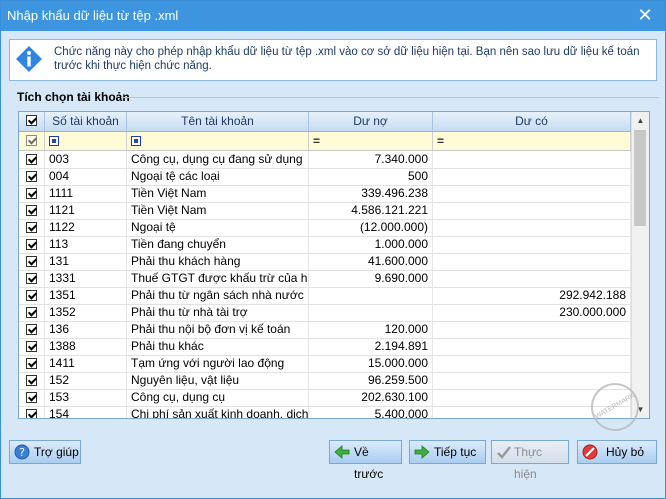 The height and width of the screenshot is (499, 666). I want to click on col-account-name: Tên tài khoản, so click(218, 121).